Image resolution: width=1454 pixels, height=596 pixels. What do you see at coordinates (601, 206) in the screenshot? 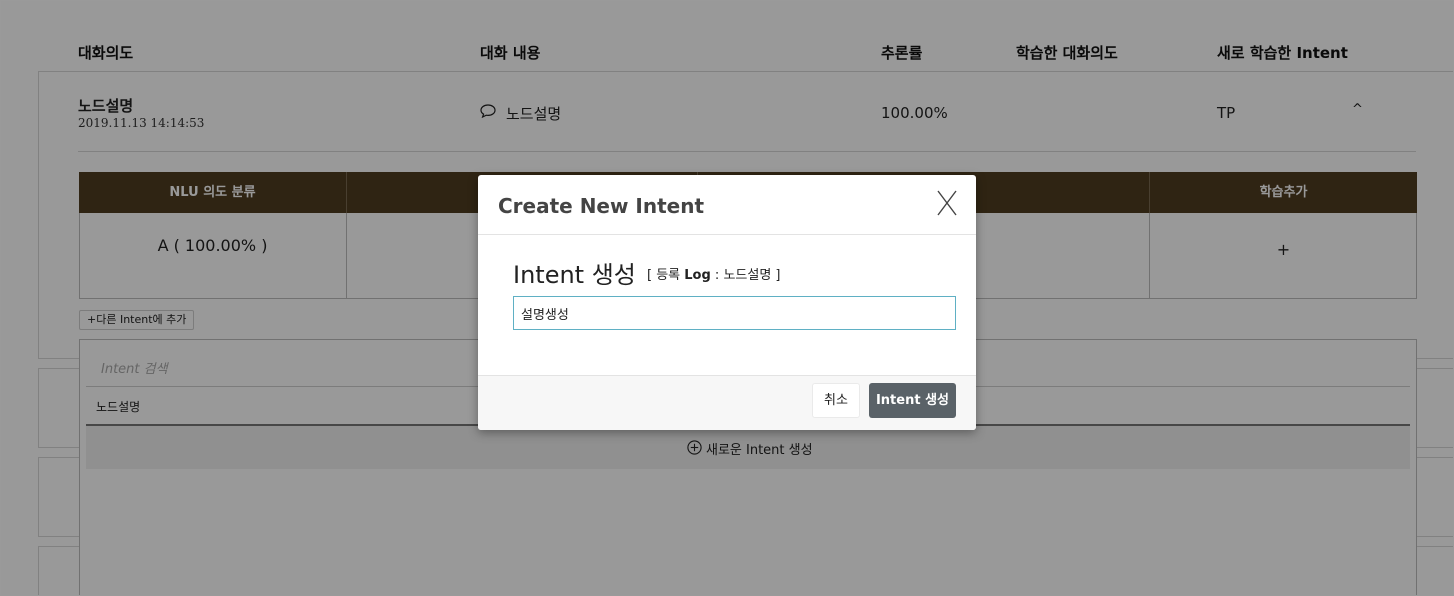
I see `modal-title: Create New Intent` at bounding box center [601, 206].